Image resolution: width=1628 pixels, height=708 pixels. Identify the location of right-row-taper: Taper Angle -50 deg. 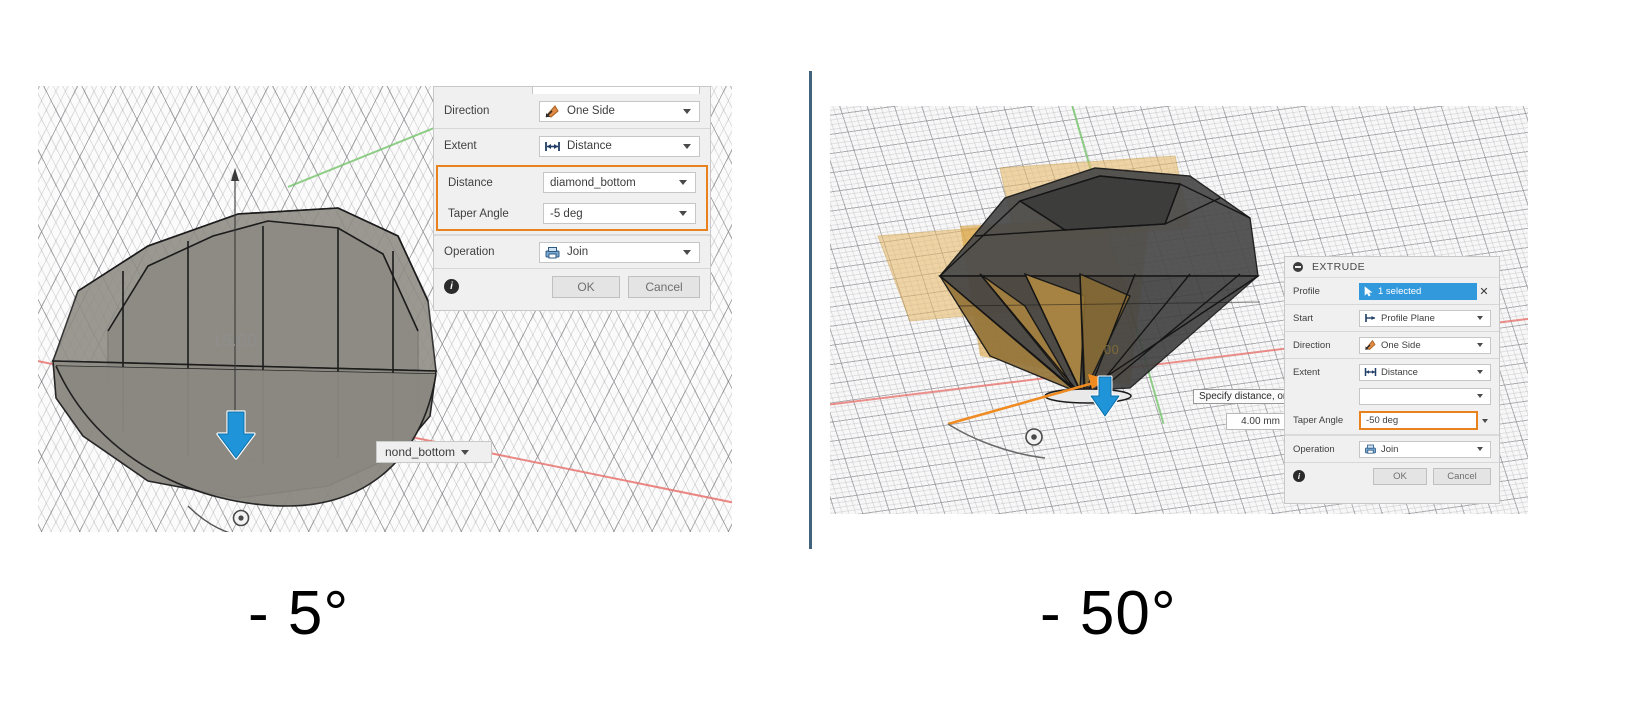
(1392, 420).